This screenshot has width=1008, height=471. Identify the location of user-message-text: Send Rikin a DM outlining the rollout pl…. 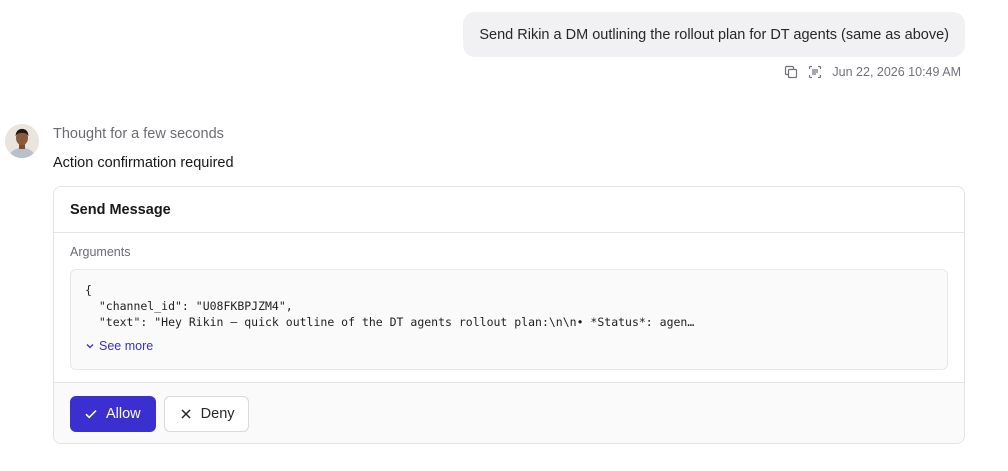
(714, 34).